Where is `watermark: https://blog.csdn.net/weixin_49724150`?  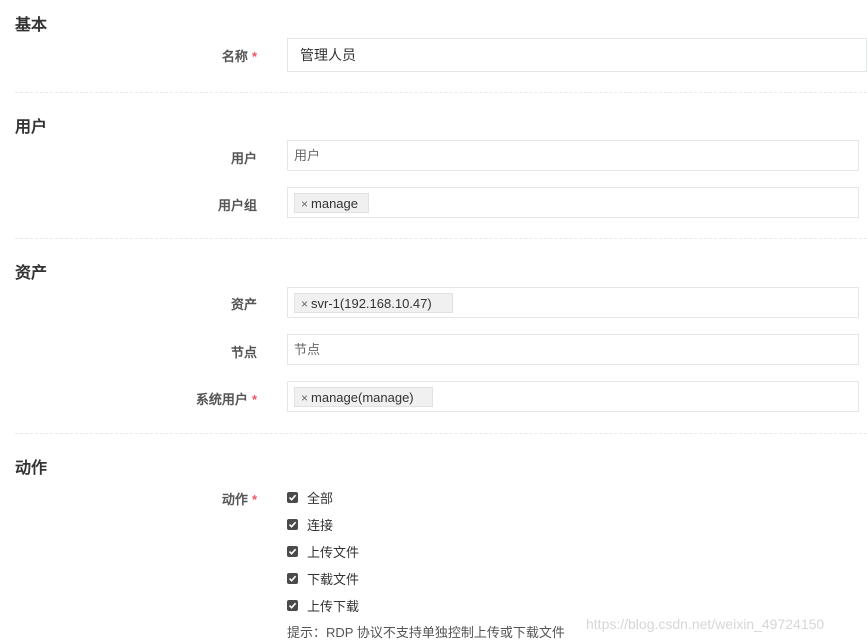 watermark: https://blog.csdn.net/weixin_49724150 is located at coordinates (705, 624).